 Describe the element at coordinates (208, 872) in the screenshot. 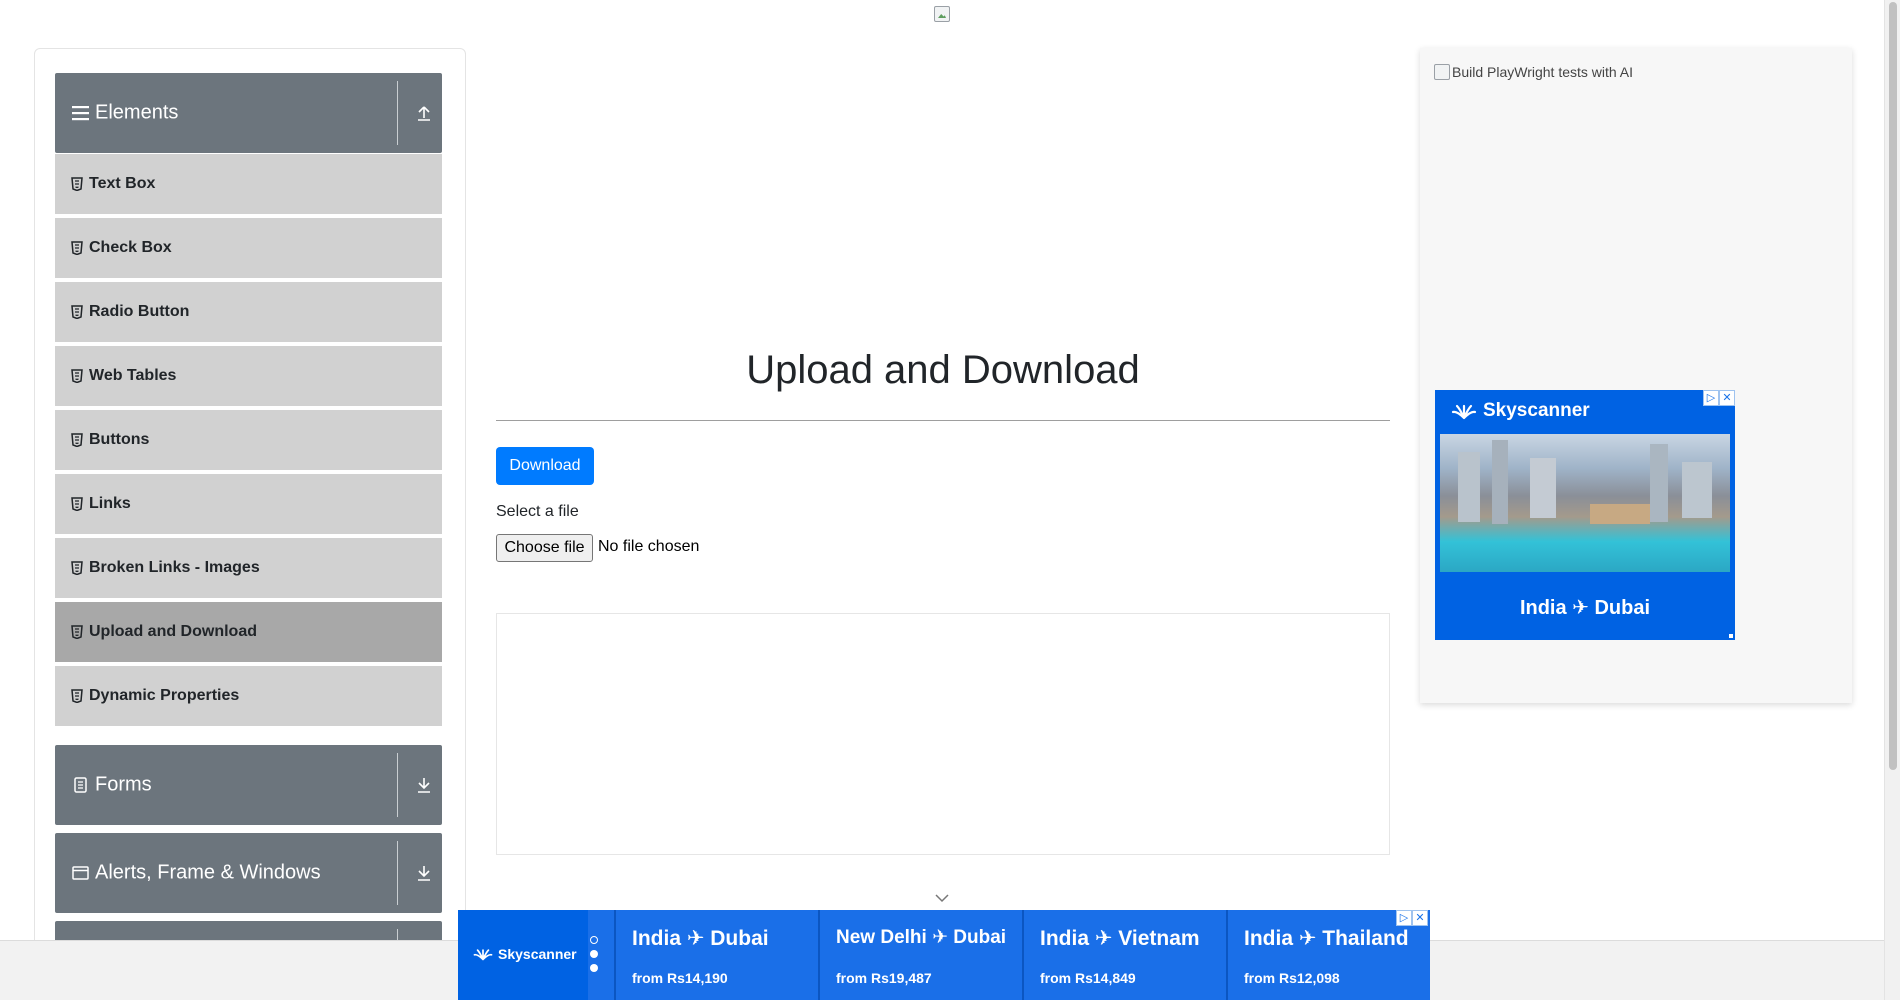

I see `group-title-alerts: Alerts, Frame & Windows` at that location.